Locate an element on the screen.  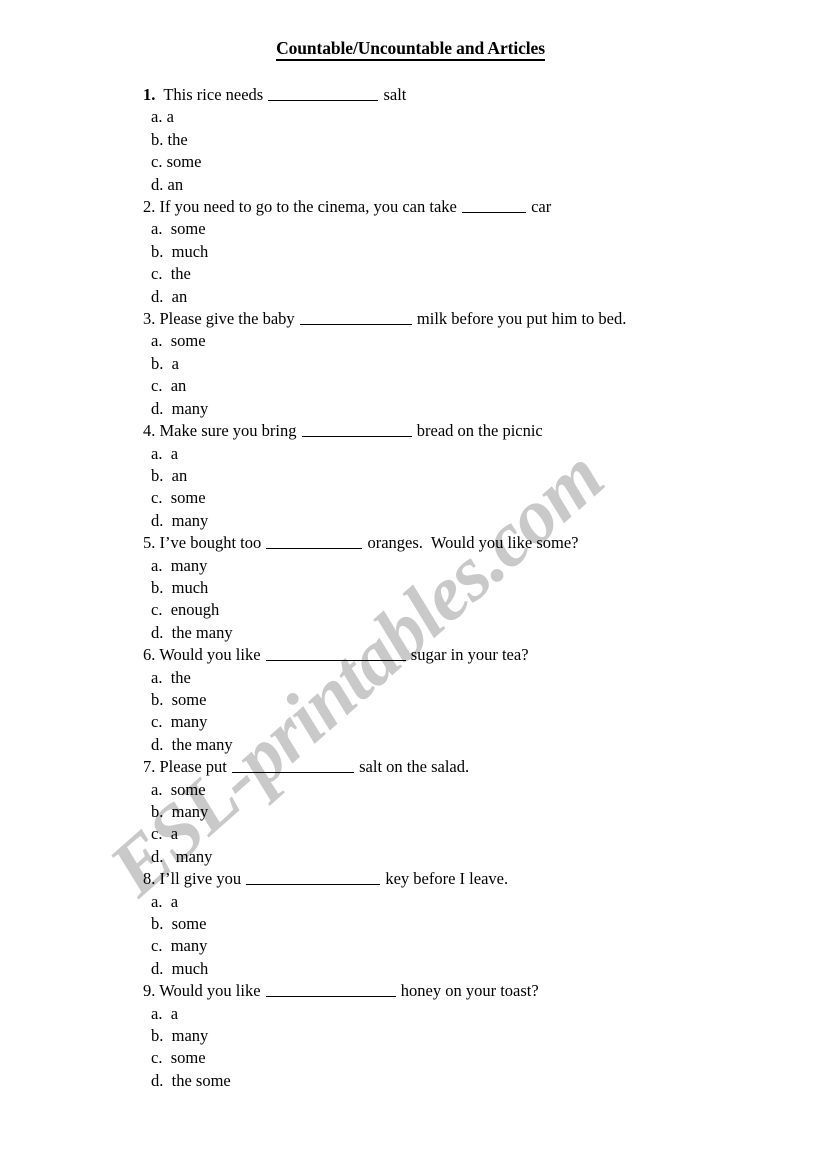
question-text-after-blank: salt is located at coordinates (393, 94).